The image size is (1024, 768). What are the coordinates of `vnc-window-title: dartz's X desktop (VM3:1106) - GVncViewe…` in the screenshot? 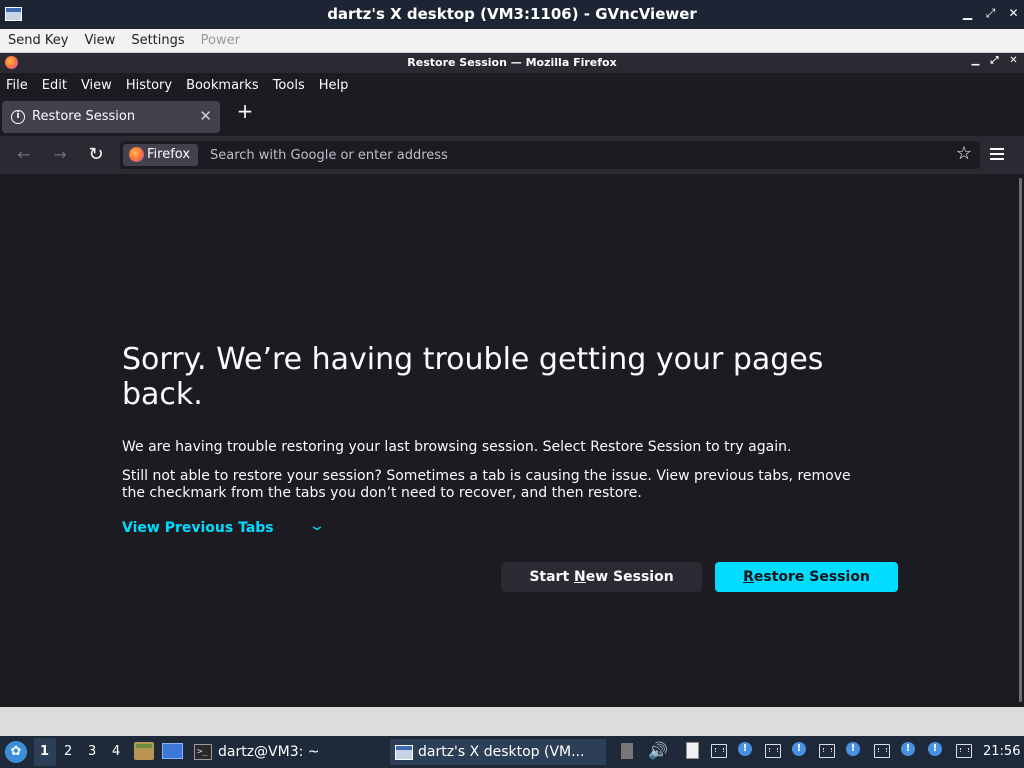 It's located at (512, 14).